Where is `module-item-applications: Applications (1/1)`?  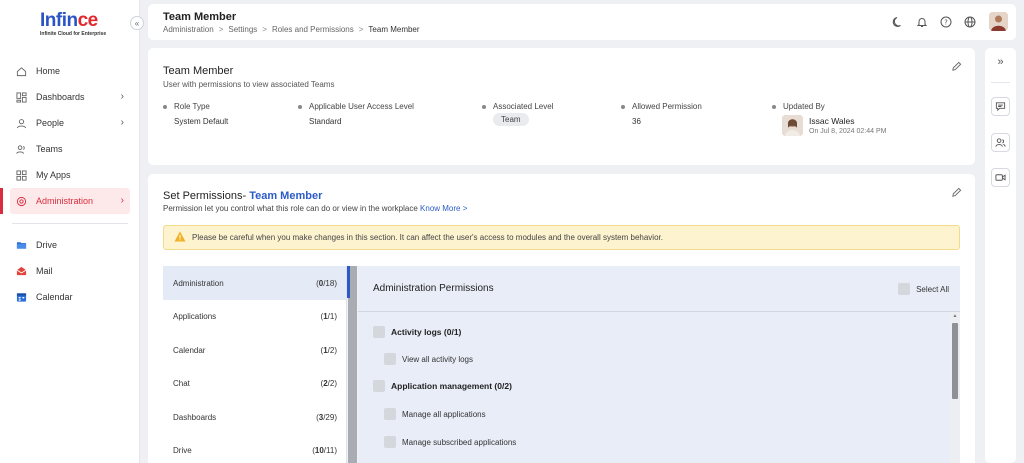 module-item-applications: Applications (1/1) is located at coordinates (254, 317).